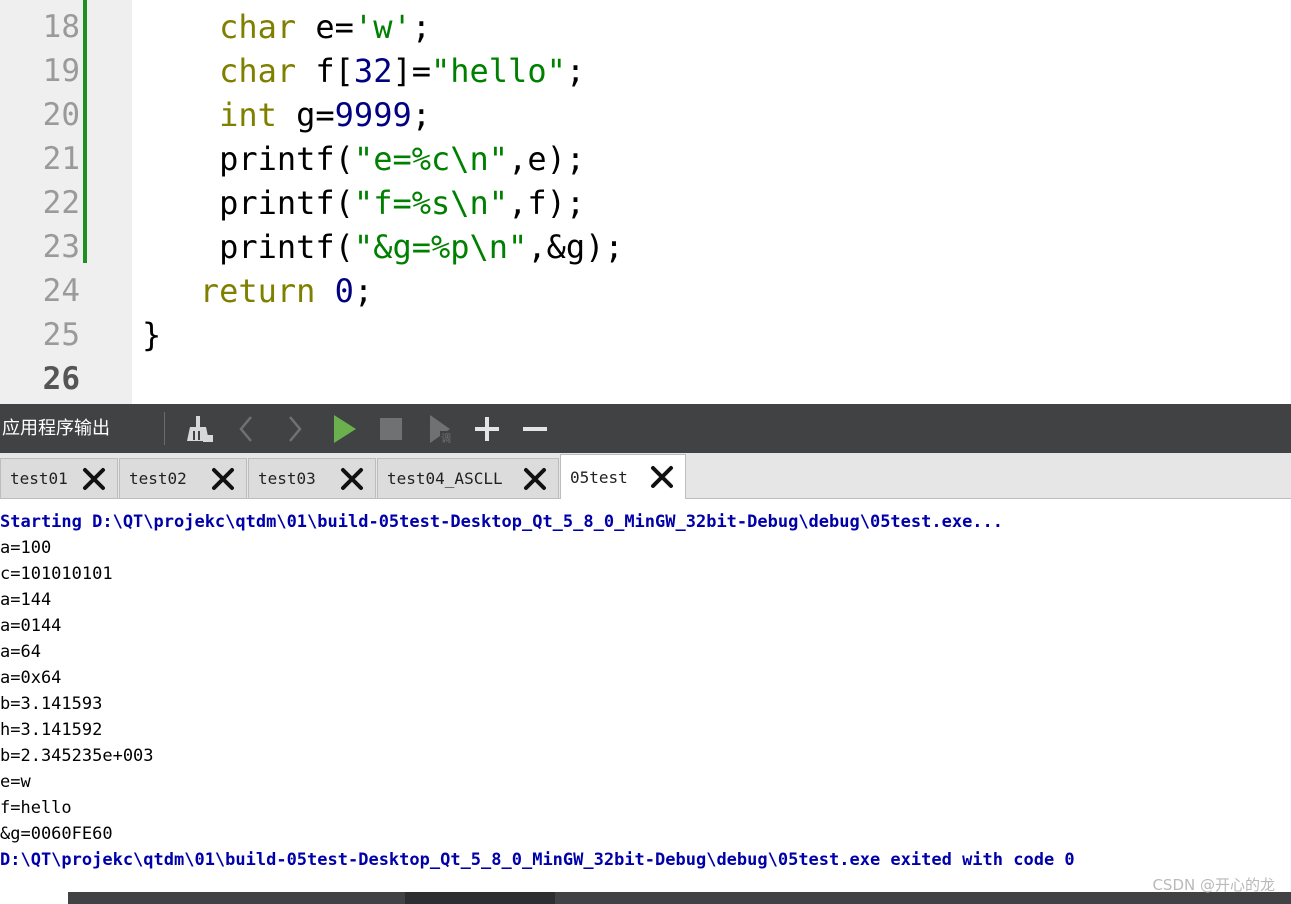 This screenshot has height=904, width=1291. I want to click on next-item-button, so click(294, 428).